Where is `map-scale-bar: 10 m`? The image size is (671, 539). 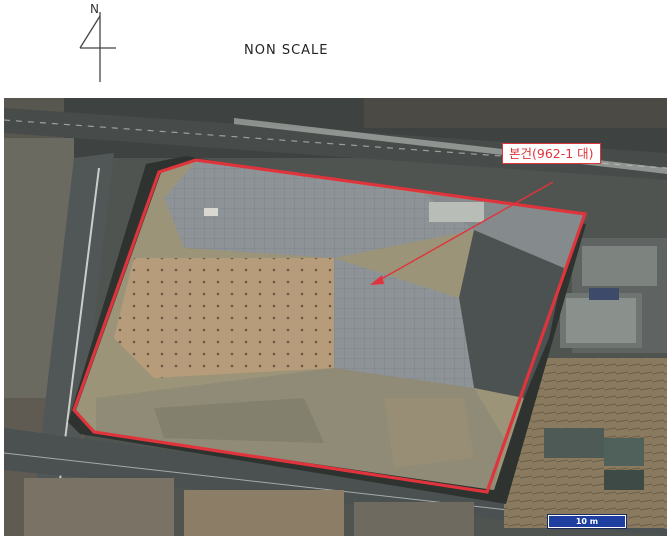
map-scale-bar: 10 m is located at coordinates (587, 521).